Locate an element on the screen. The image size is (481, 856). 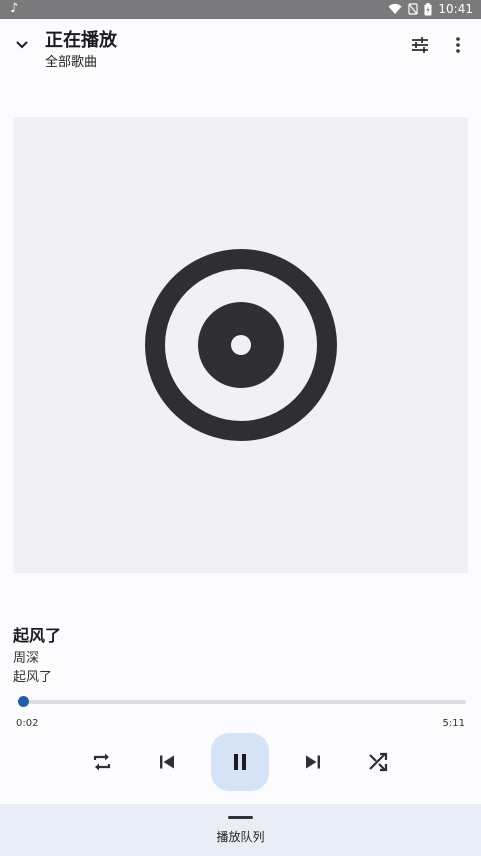
status-time: 10:41 is located at coordinates (455, 9).